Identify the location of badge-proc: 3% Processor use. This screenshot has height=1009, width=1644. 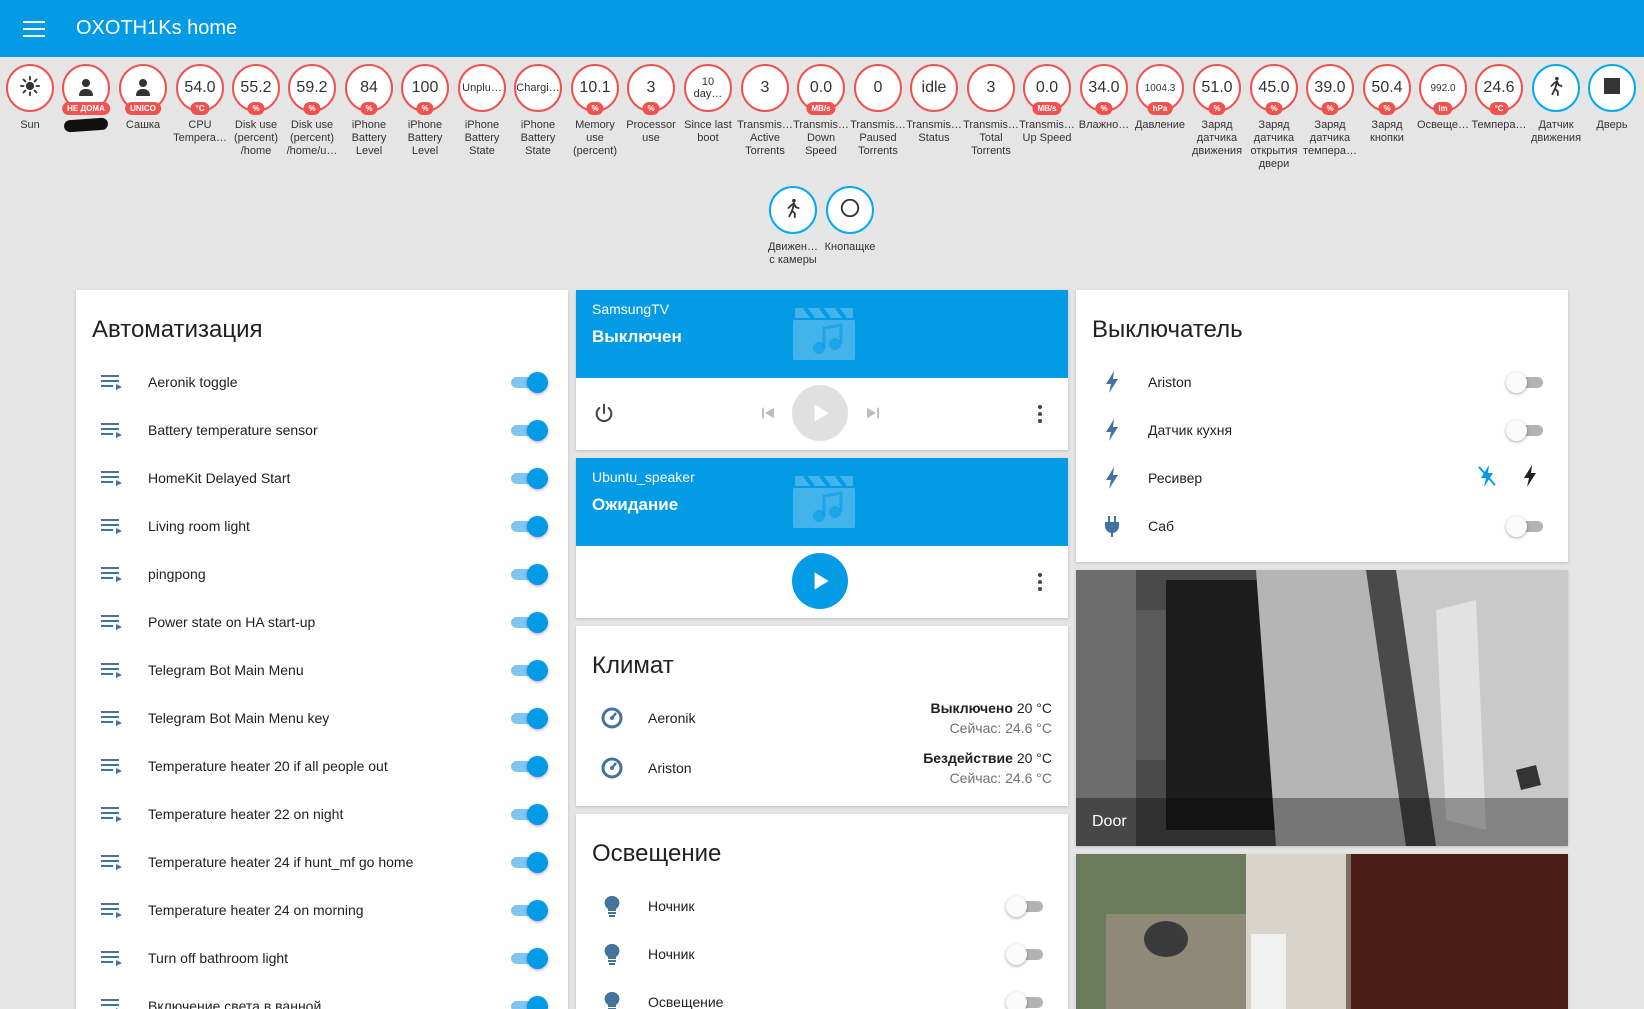
(651, 102).